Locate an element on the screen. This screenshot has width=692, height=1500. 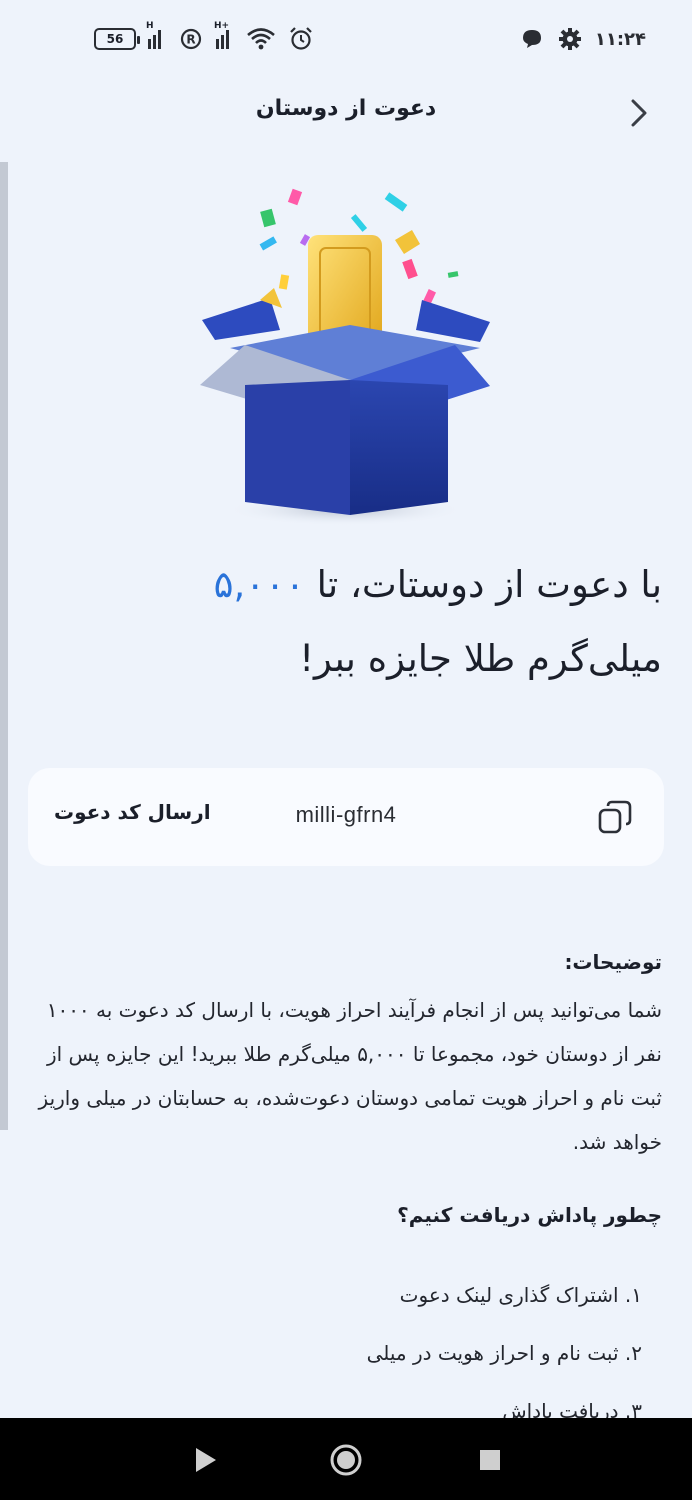
headline-amount: ۵,۰۰۰ is located at coordinates (259, 584).